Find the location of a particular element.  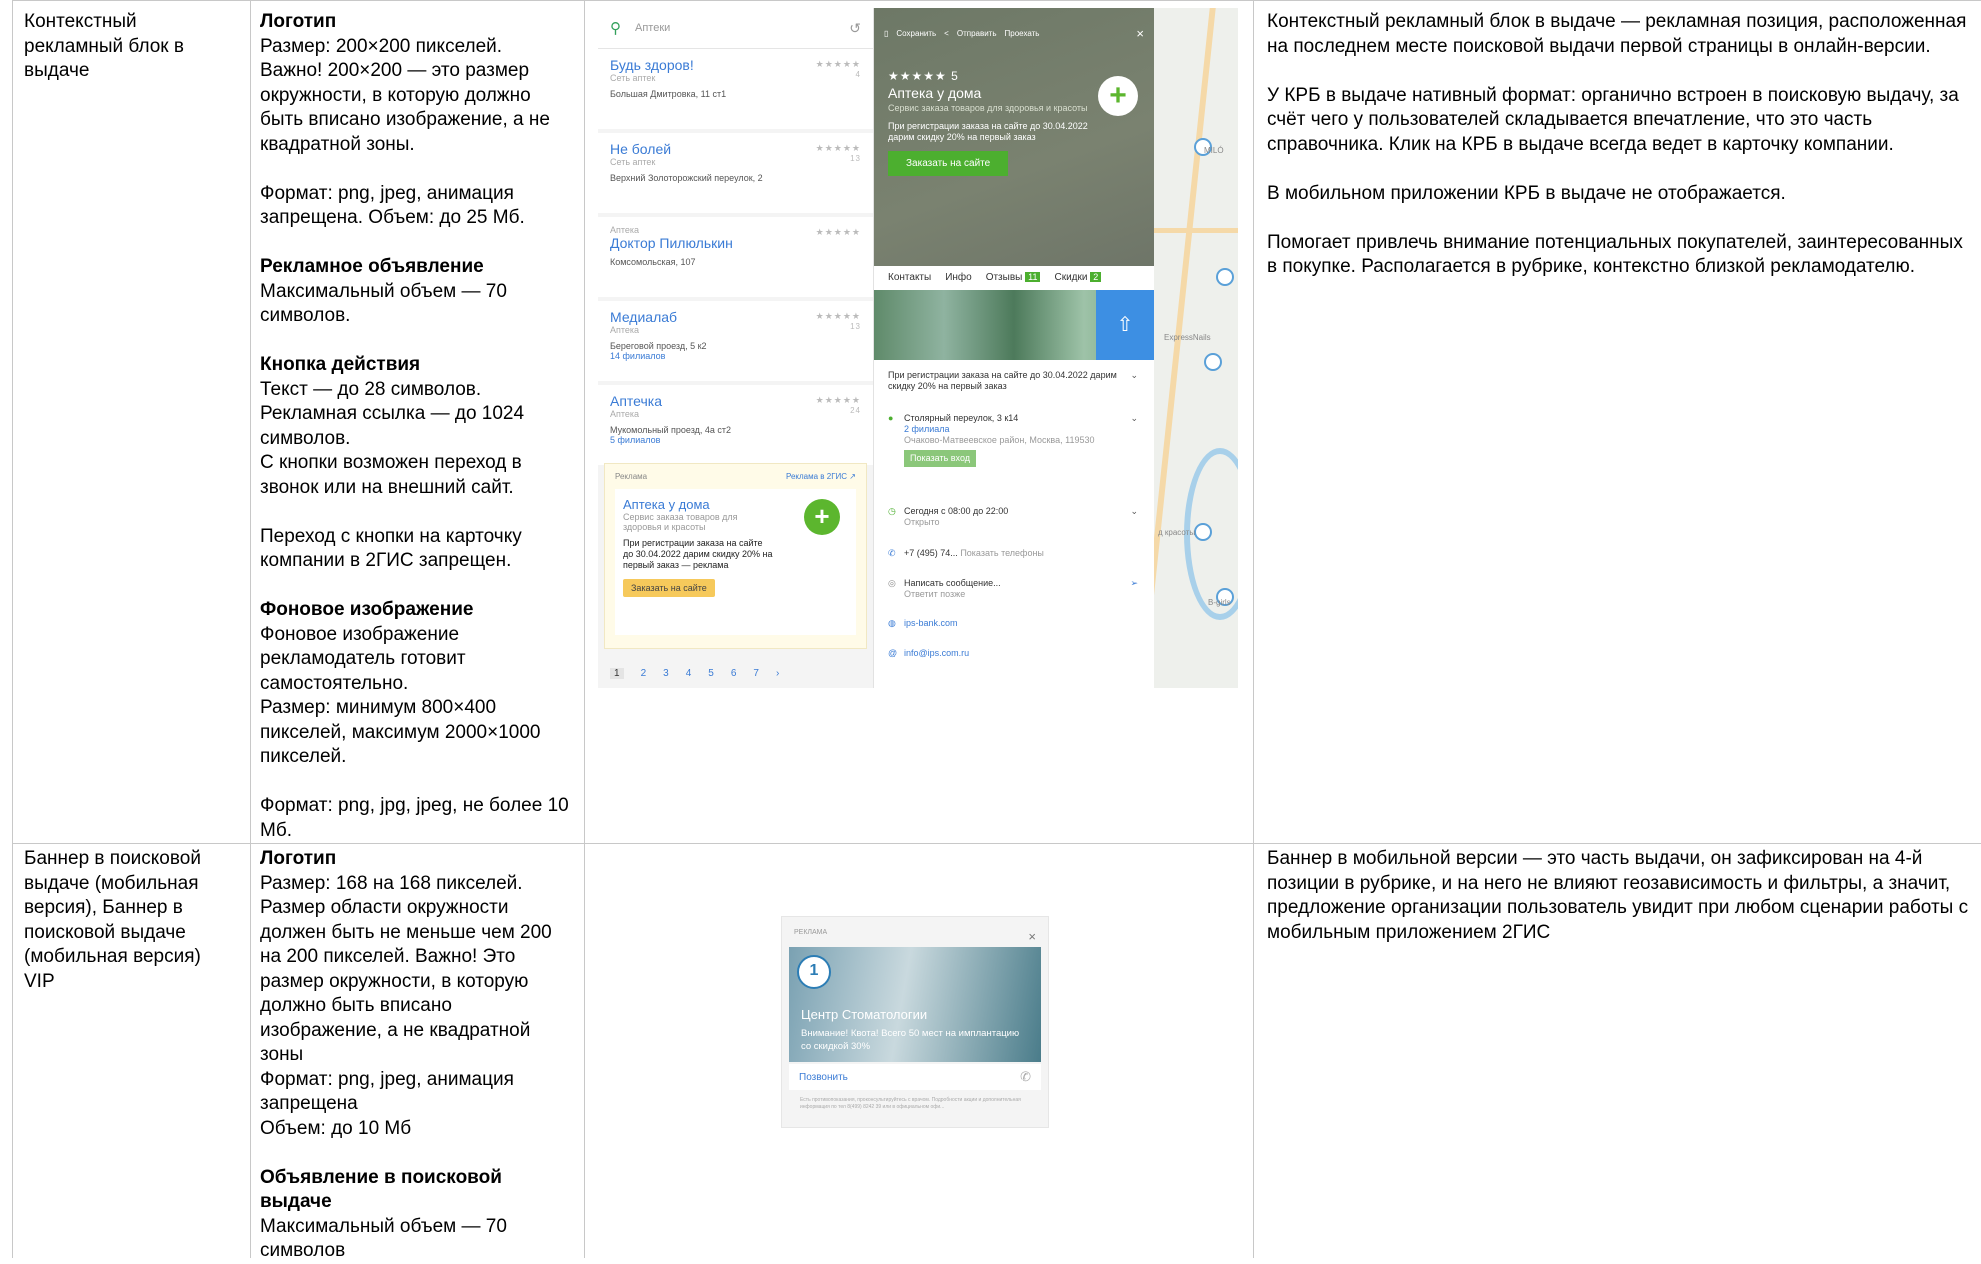

share-icon: < is located at coordinates (946, 33).